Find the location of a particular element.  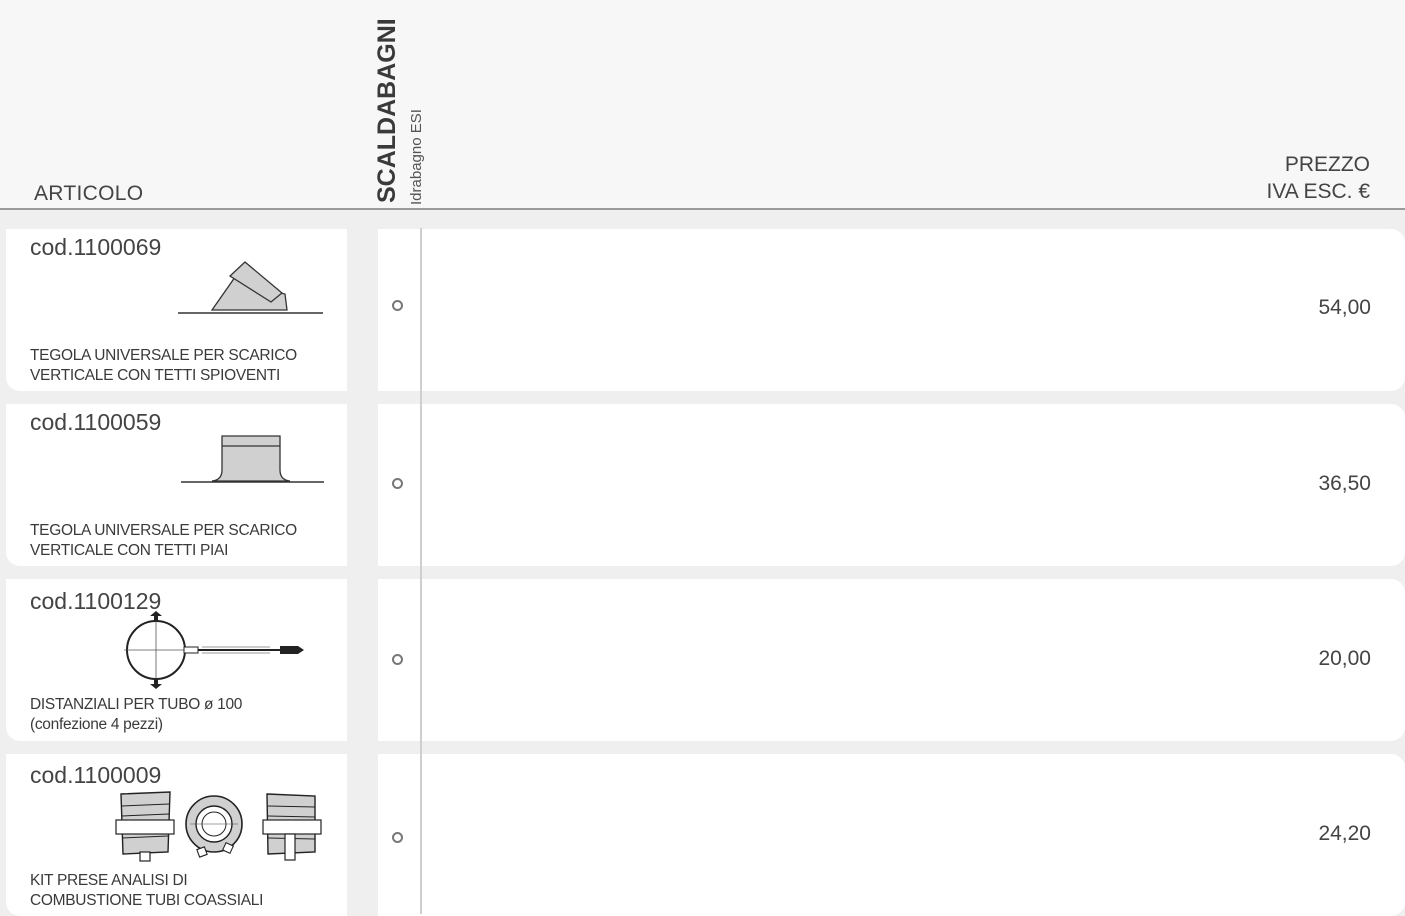

description-line-2: VERTICALE CON TETTI PIAI is located at coordinates (129, 550).